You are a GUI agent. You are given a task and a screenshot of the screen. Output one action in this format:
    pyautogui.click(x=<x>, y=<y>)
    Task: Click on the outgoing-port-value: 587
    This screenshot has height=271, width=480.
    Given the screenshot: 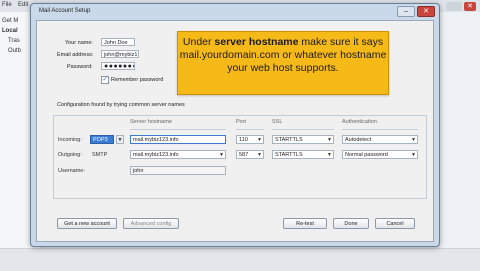 What is the action you would take?
    pyautogui.click(x=244, y=155)
    